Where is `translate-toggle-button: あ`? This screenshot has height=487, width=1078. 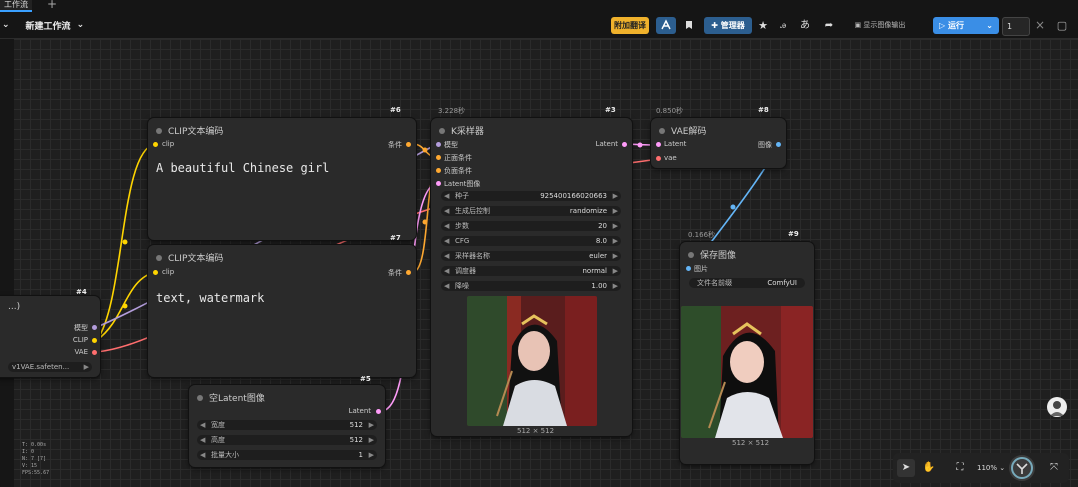 translate-toggle-button: あ is located at coordinates (805, 25).